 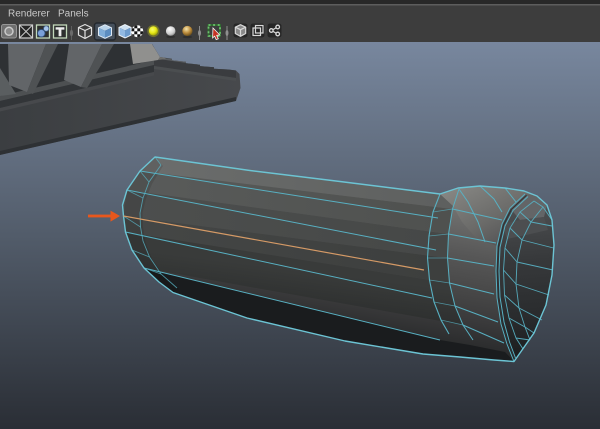 What do you see at coordinates (29, 14) in the screenshot?
I see `svg-text: Renderer` at bounding box center [29, 14].